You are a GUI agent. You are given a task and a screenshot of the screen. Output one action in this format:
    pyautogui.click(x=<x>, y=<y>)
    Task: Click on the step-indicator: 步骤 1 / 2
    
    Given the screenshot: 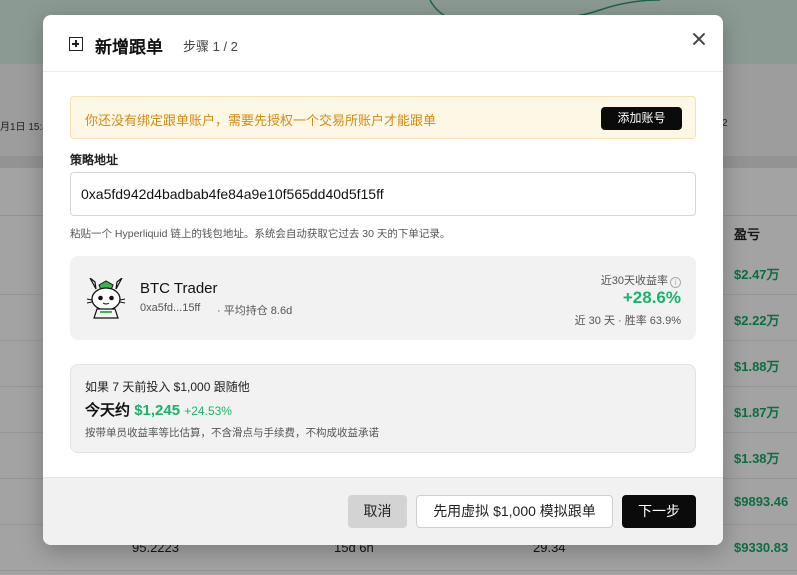 What is the action you would take?
    pyautogui.click(x=210, y=46)
    